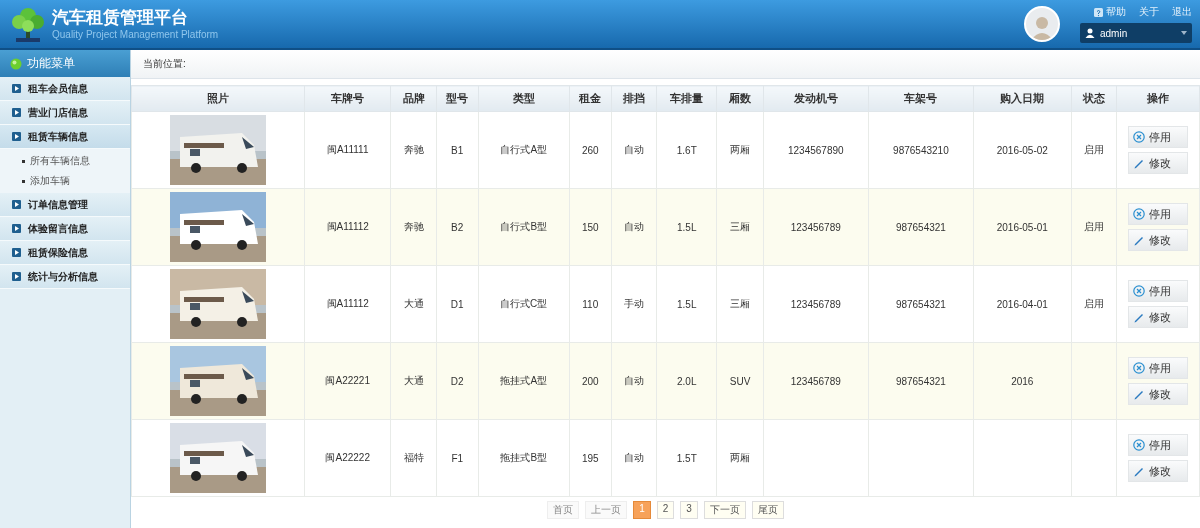 This screenshot has height=528, width=1200. Describe the element at coordinates (524, 226) in the screenshot. I see `table-cell: 自行式B型` at that location.